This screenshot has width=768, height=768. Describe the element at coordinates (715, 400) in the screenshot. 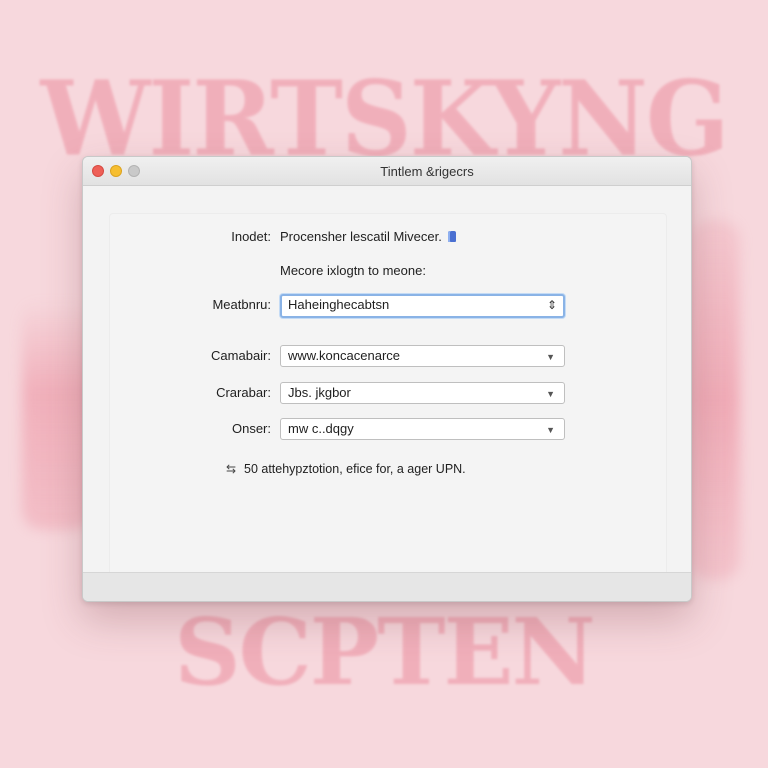

I see `background-paint-streak` at that location.